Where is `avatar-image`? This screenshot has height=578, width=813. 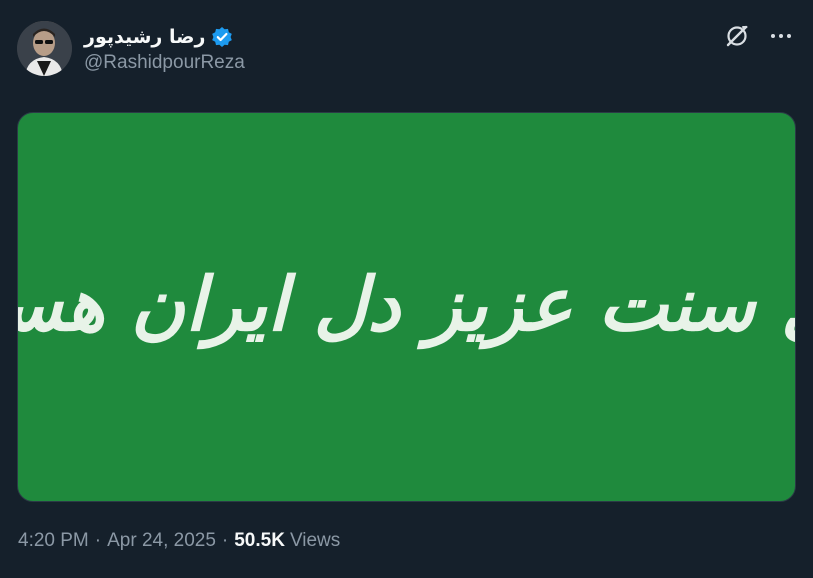 avatar-image is located at coordinates (44, 48).